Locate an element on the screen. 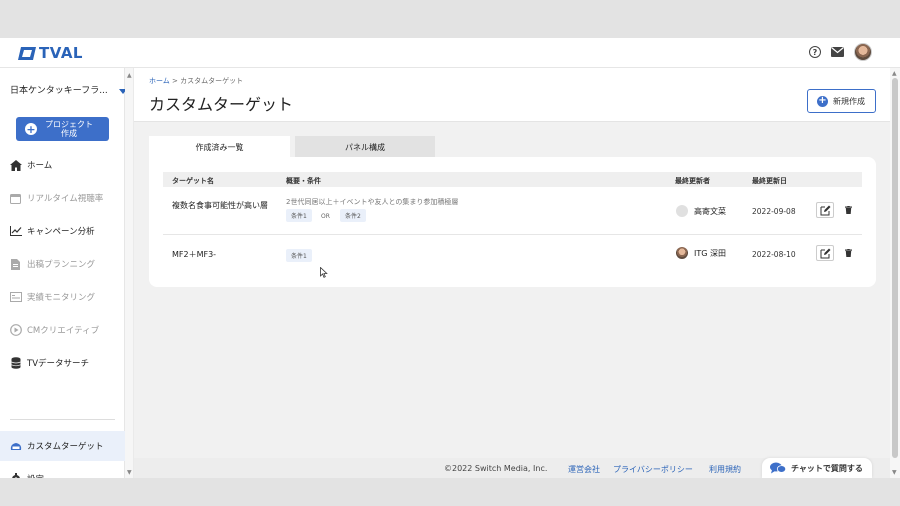 This screenshot has height=506, width=900. sidebar-item-label: 設定 is located at coordinates (35, 475).